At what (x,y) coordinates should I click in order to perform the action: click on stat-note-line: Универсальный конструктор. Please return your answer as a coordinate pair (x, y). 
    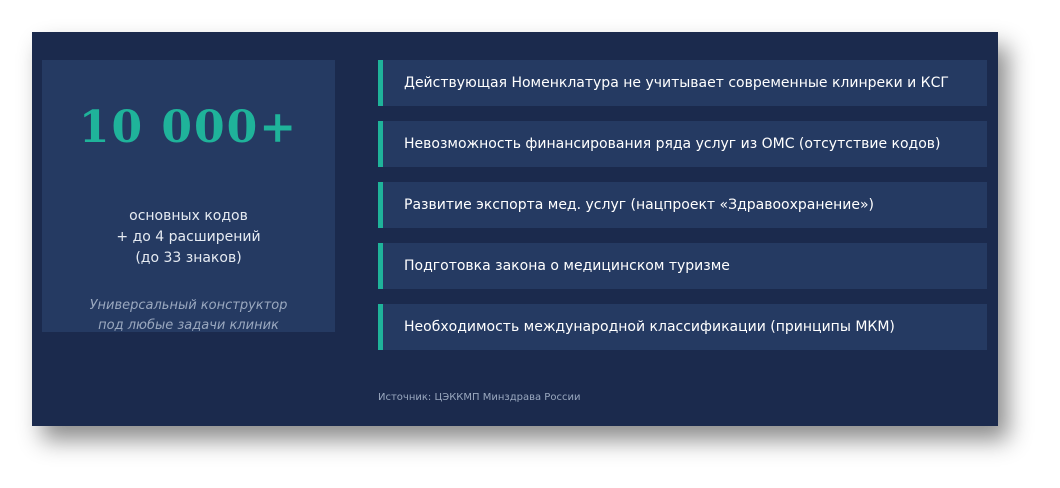
    Looking at the image, I should click on (188, 305).